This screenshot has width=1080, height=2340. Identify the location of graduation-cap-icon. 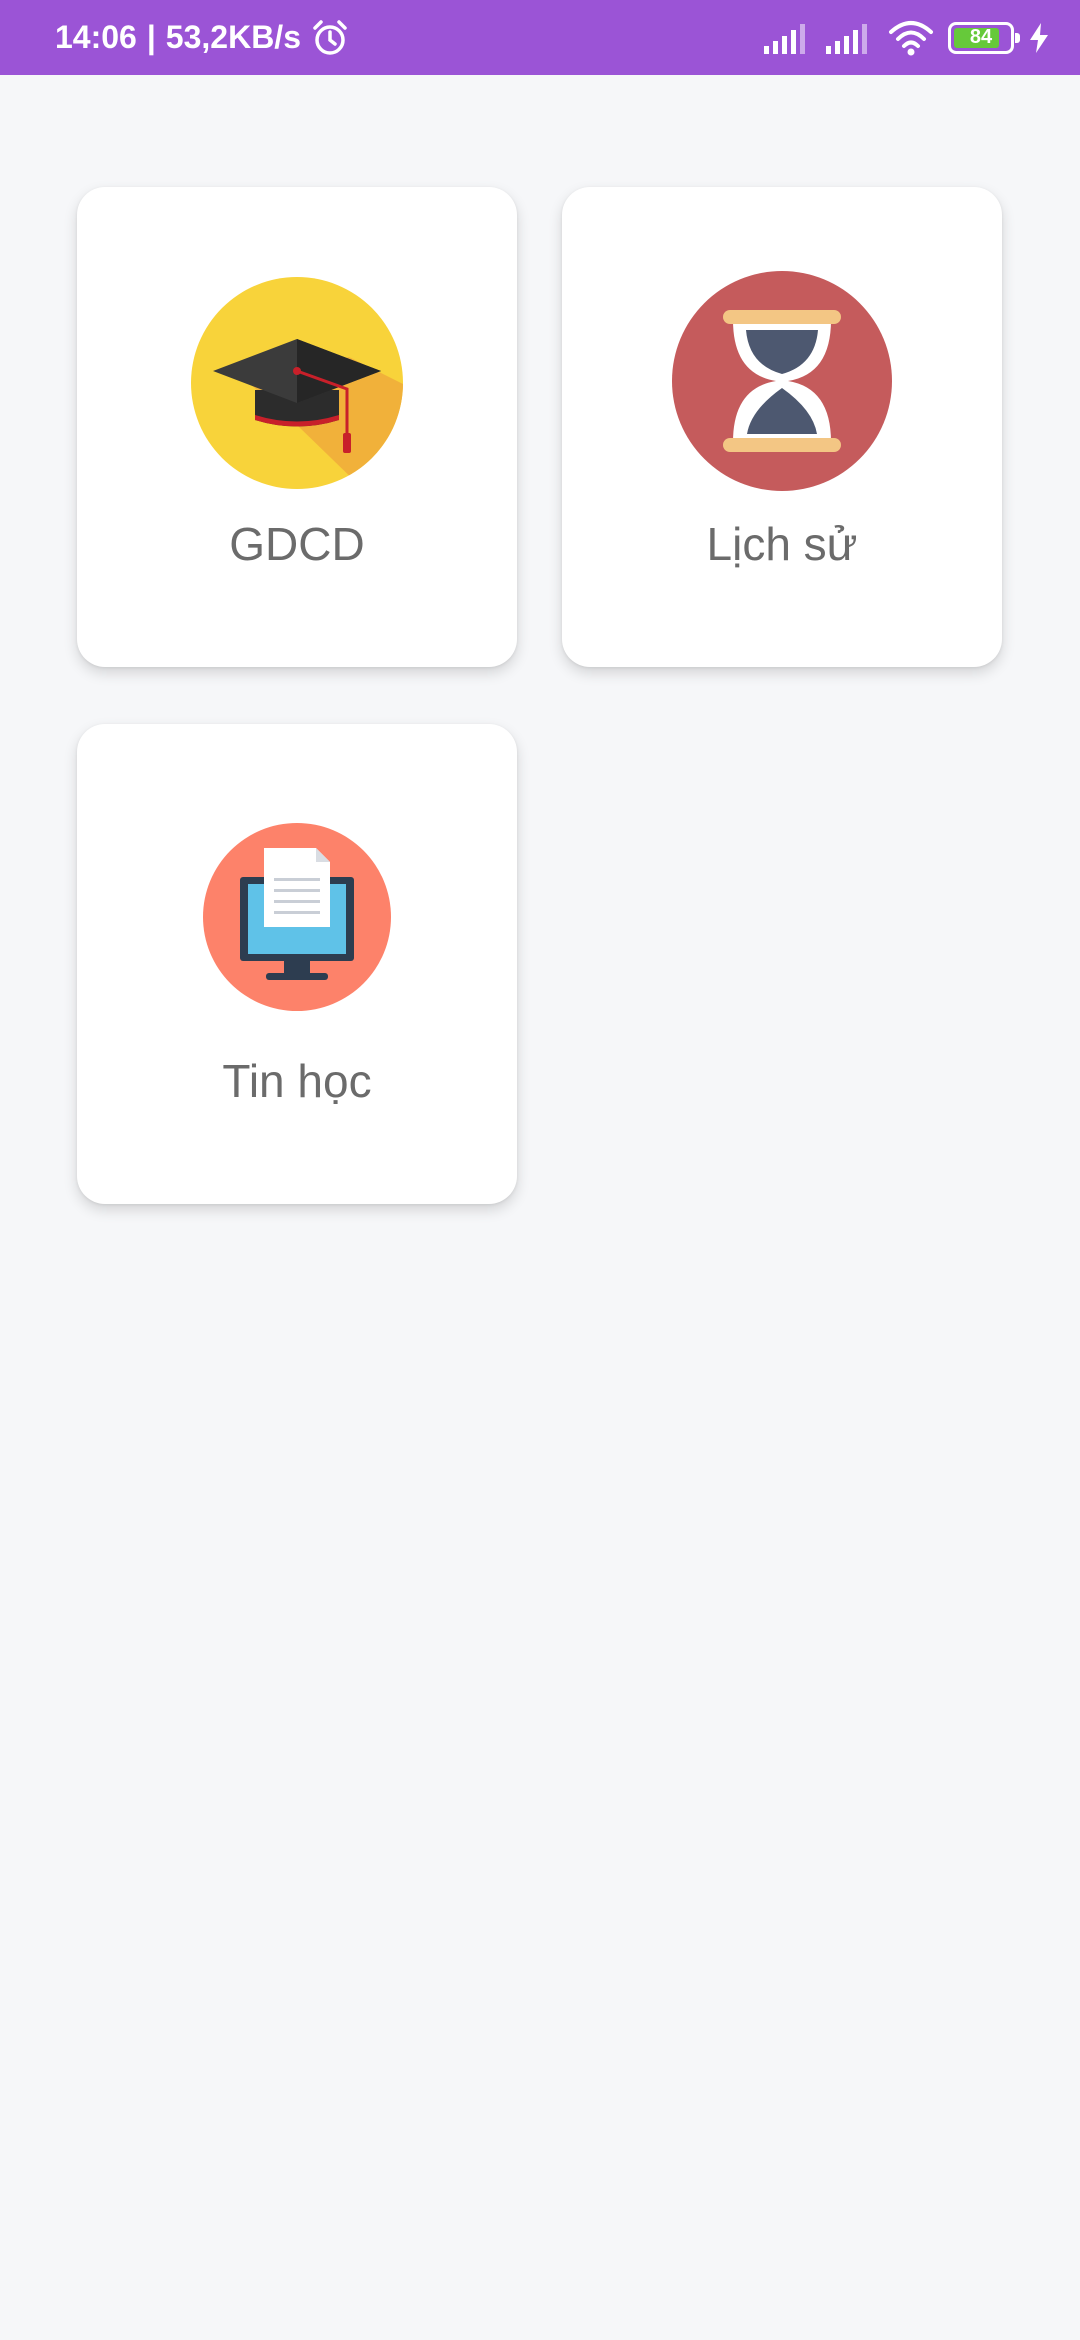
(297, 385).